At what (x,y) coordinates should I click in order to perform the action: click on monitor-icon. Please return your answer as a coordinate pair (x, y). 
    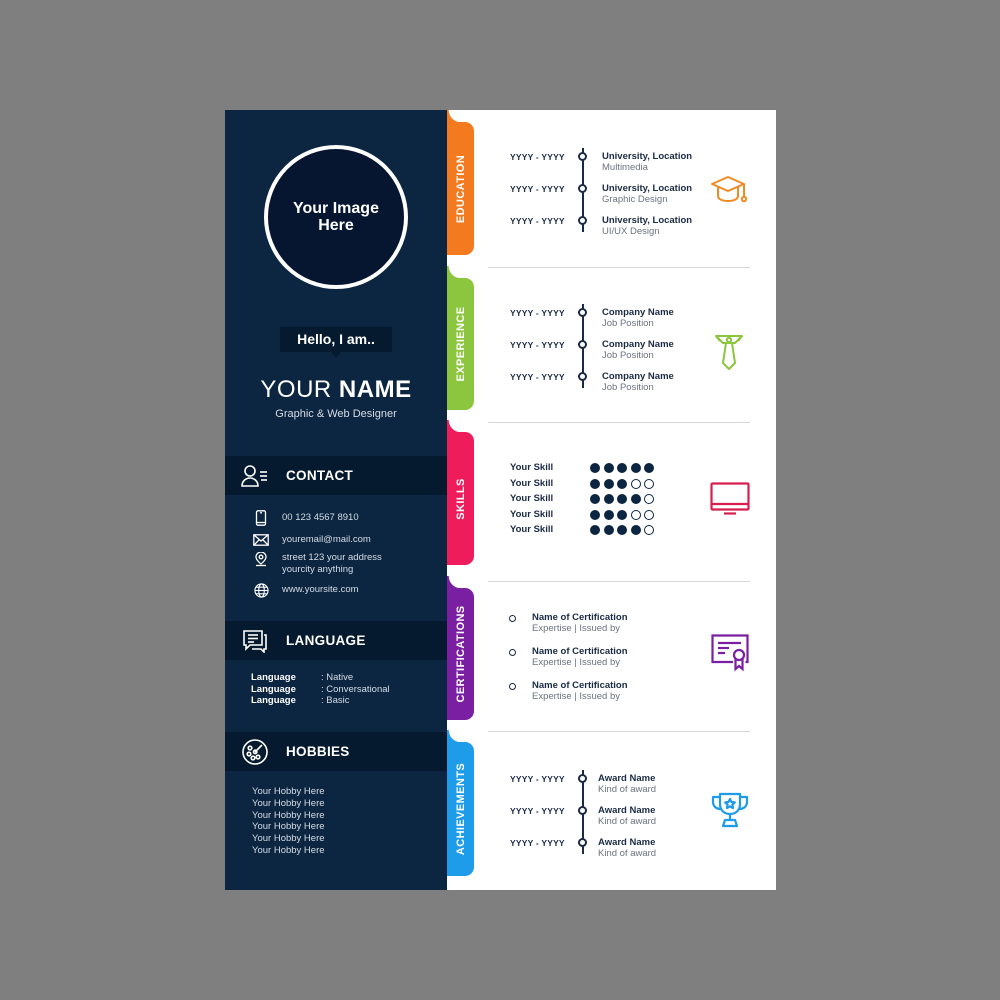
    Looking at the image, I should click on (730, 502).